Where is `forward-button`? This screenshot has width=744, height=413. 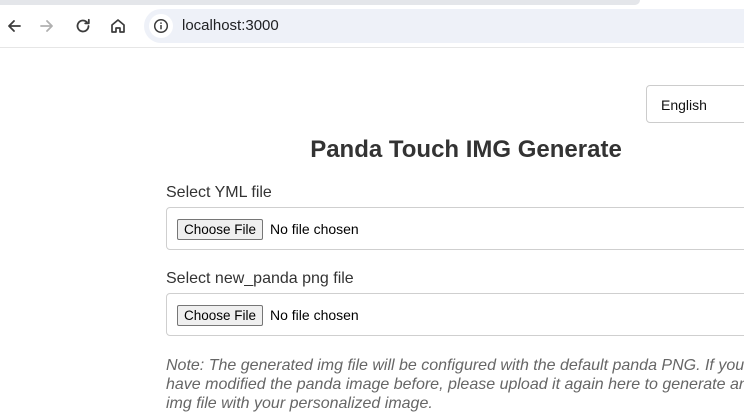 forward-button is located at coordinates (47, 26).